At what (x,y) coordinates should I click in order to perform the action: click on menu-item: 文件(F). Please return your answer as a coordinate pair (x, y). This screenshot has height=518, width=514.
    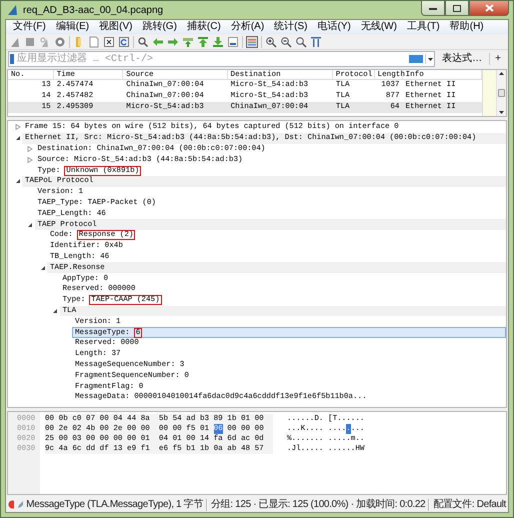
    Looking at the image, I should click on (29, 27).